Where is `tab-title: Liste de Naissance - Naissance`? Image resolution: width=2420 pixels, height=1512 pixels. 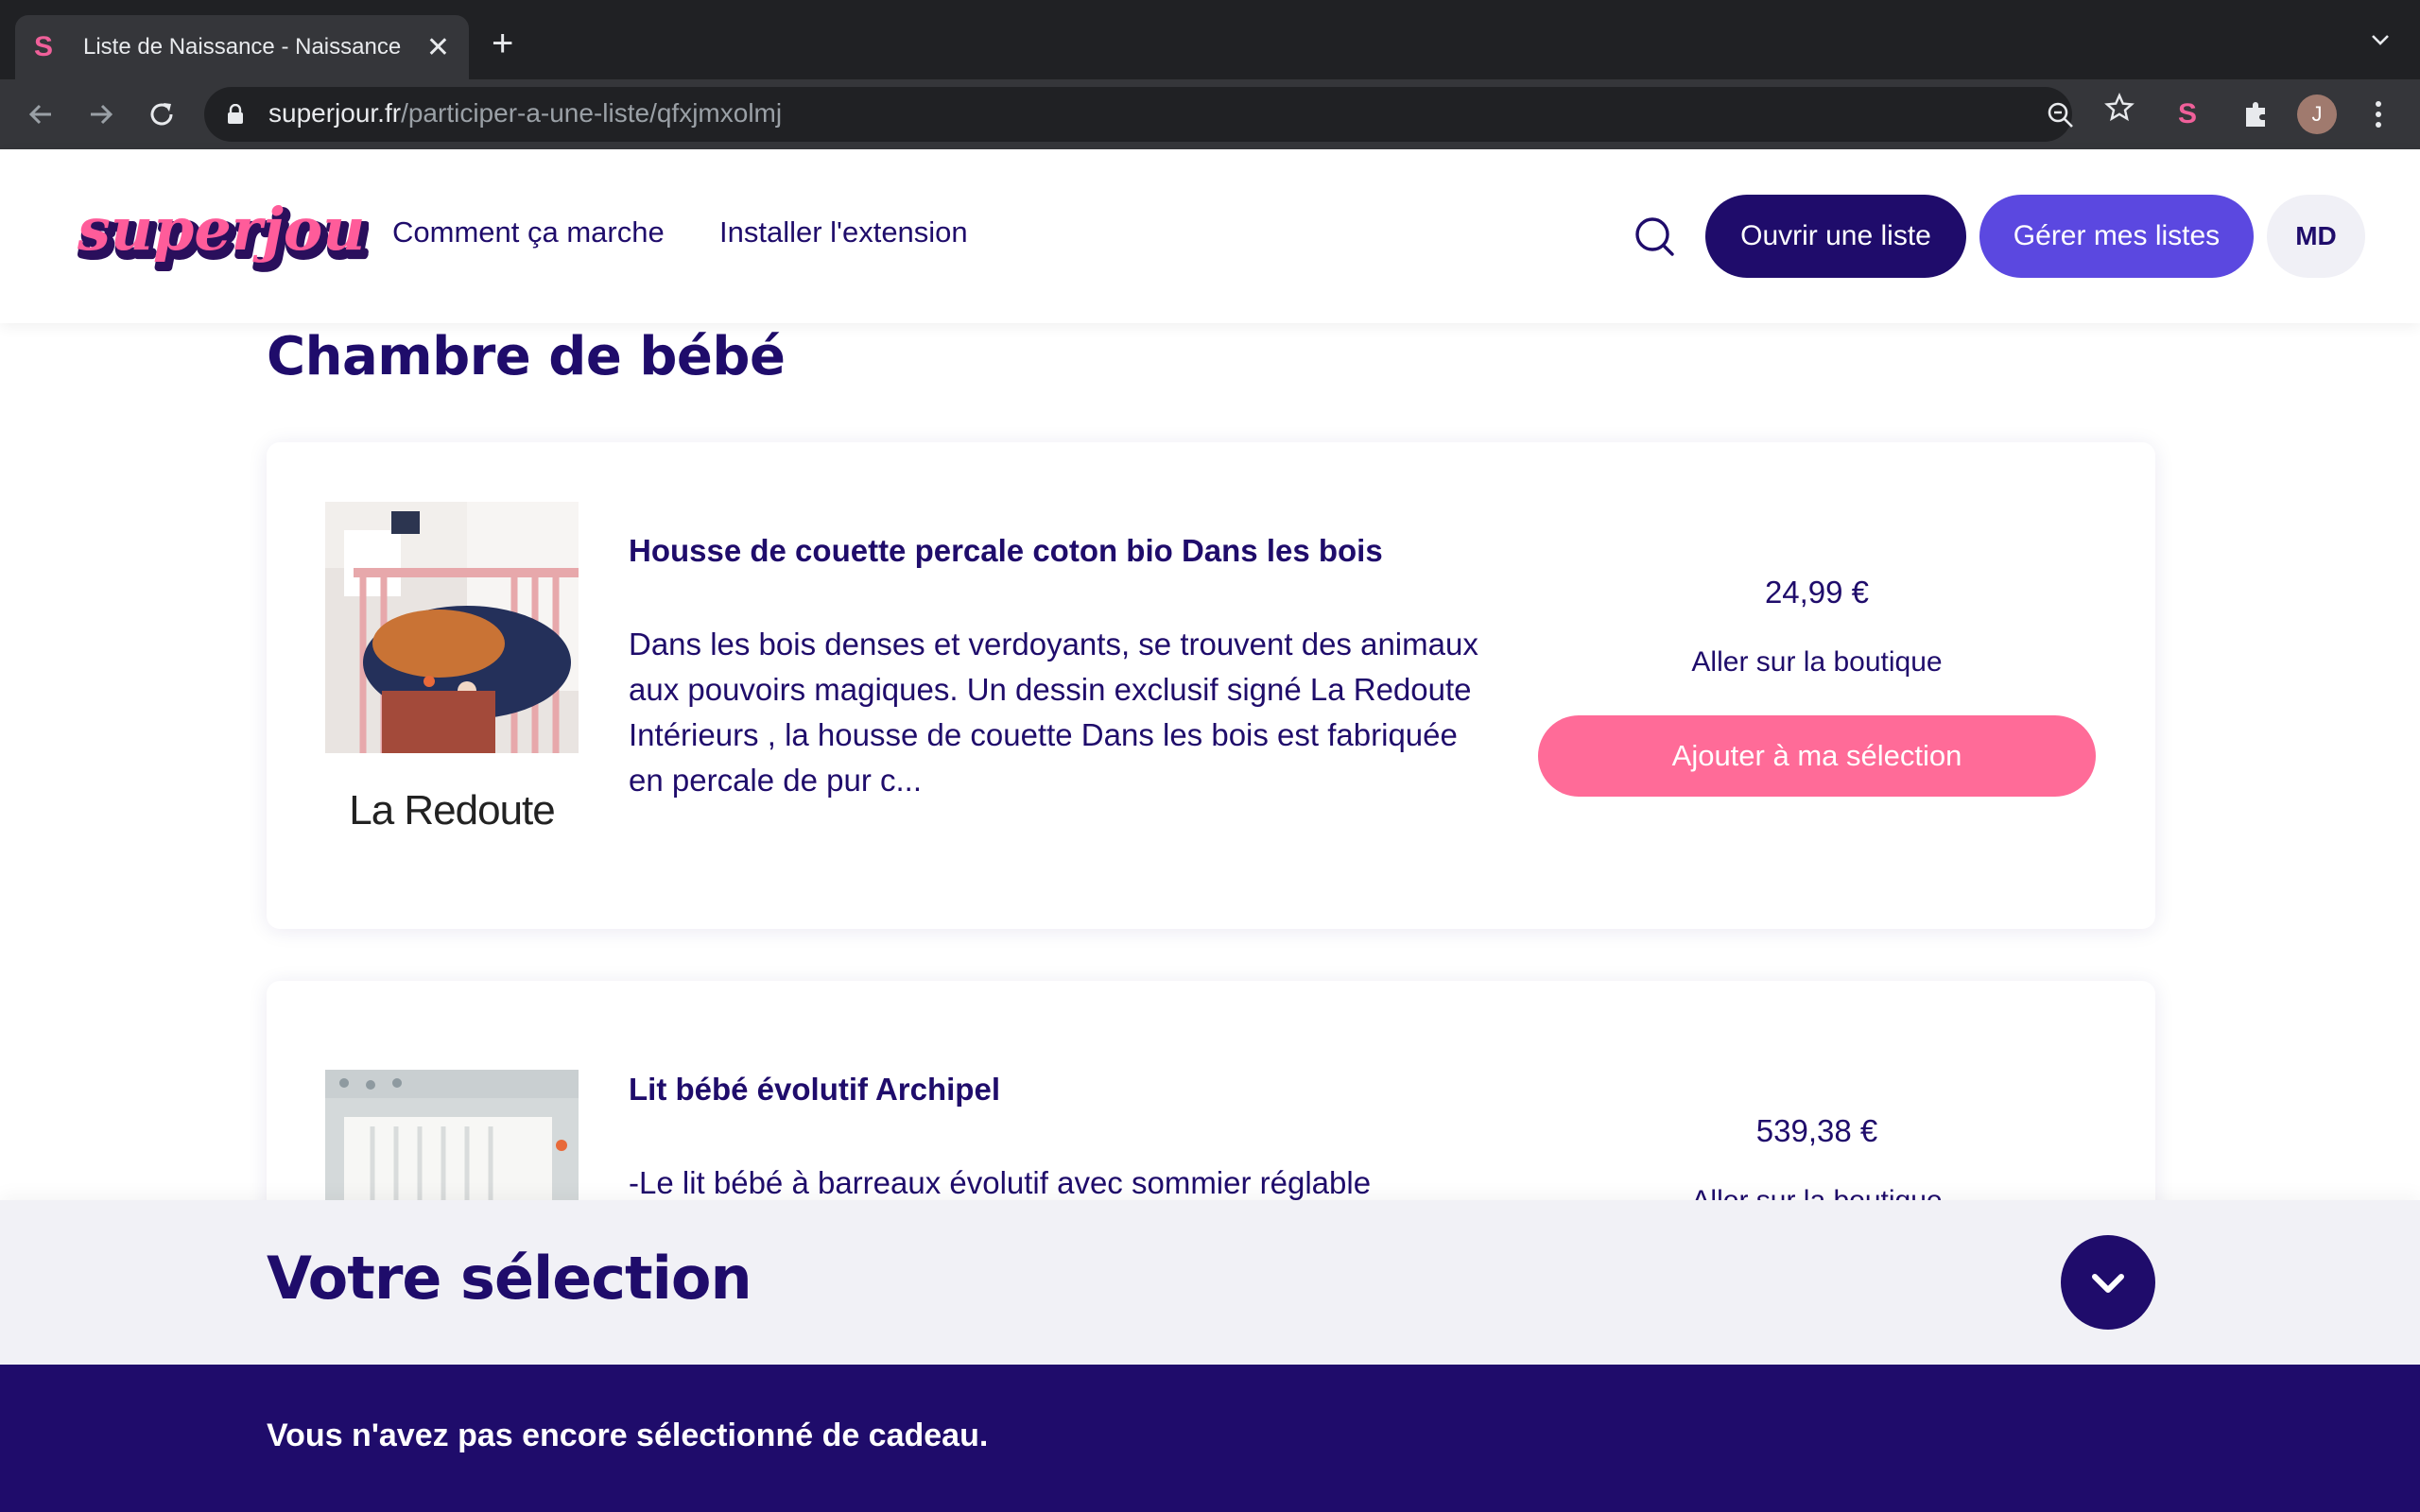 tab-title: Liste de Naissance - Naissance is located at coordinates (242, 47).